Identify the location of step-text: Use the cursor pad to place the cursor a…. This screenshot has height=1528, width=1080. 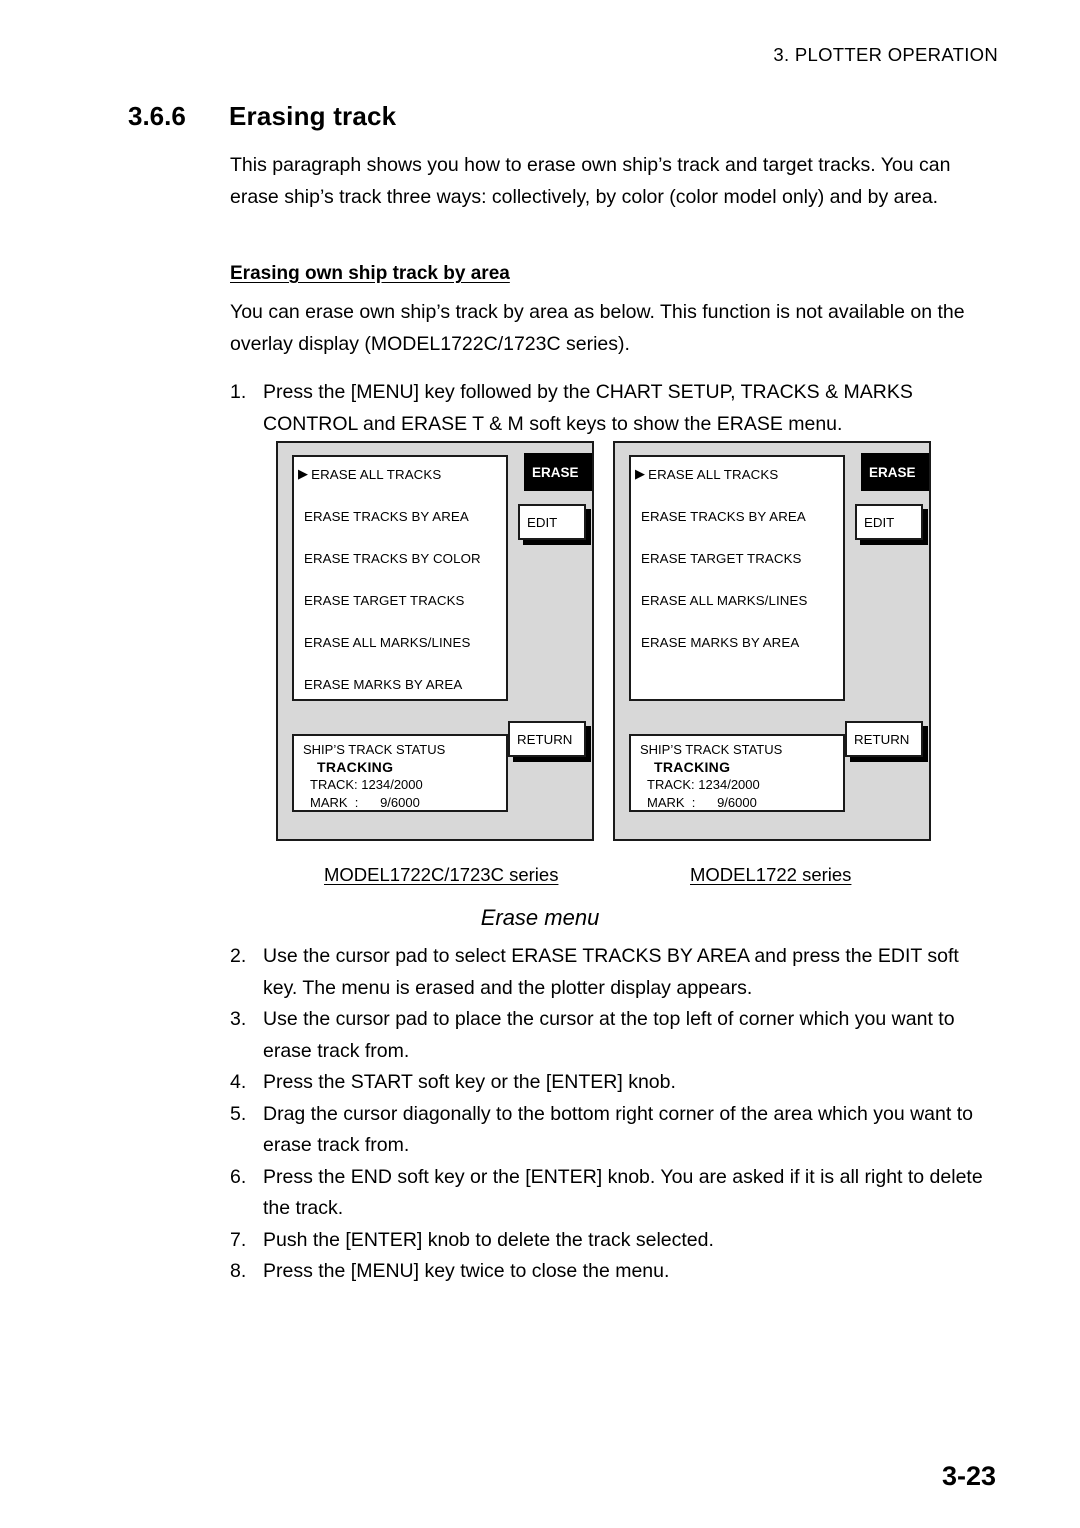
(609, 1035).